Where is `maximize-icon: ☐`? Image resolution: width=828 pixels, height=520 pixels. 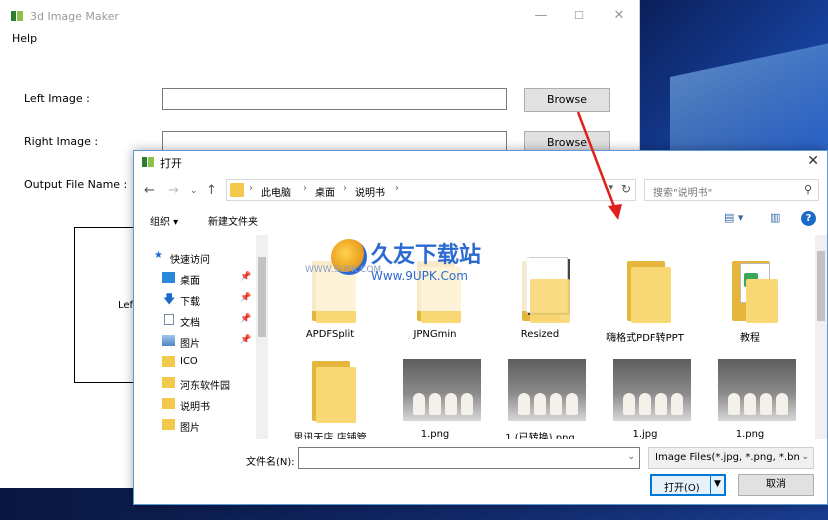 maximize-icon: ☐ is located at coordinates (579, 16).